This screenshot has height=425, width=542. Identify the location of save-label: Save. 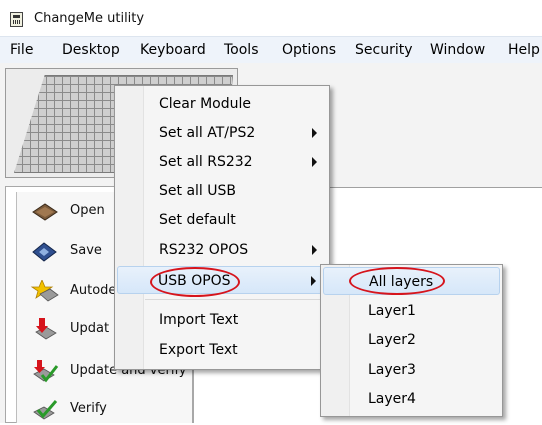
(86, 250).